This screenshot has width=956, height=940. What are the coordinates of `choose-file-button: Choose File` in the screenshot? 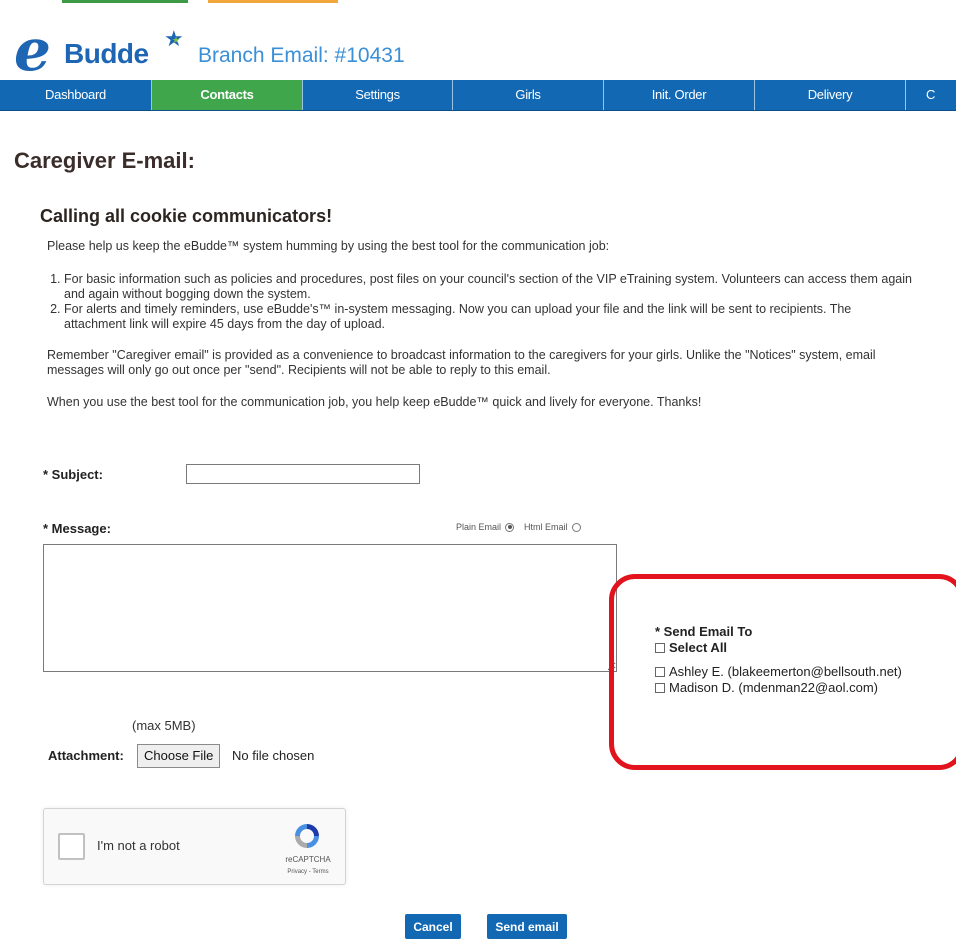 It's located at (179, 756).